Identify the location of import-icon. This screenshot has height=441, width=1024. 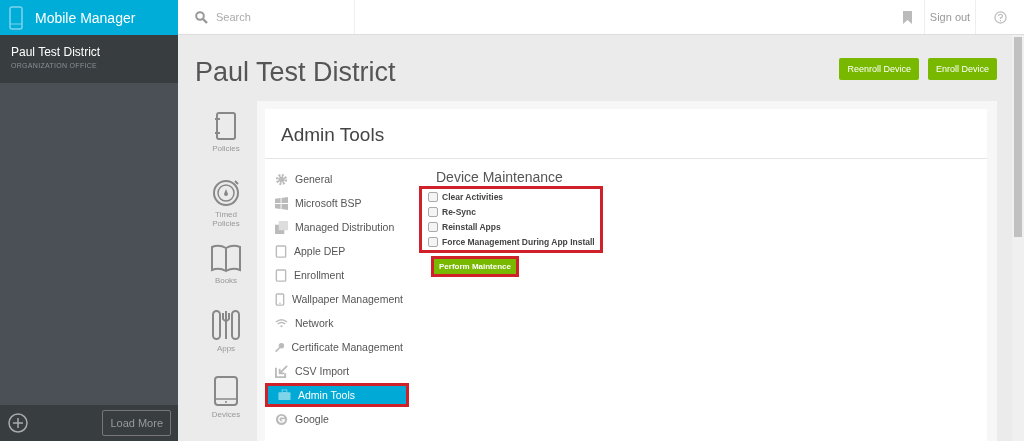
(281, 371).